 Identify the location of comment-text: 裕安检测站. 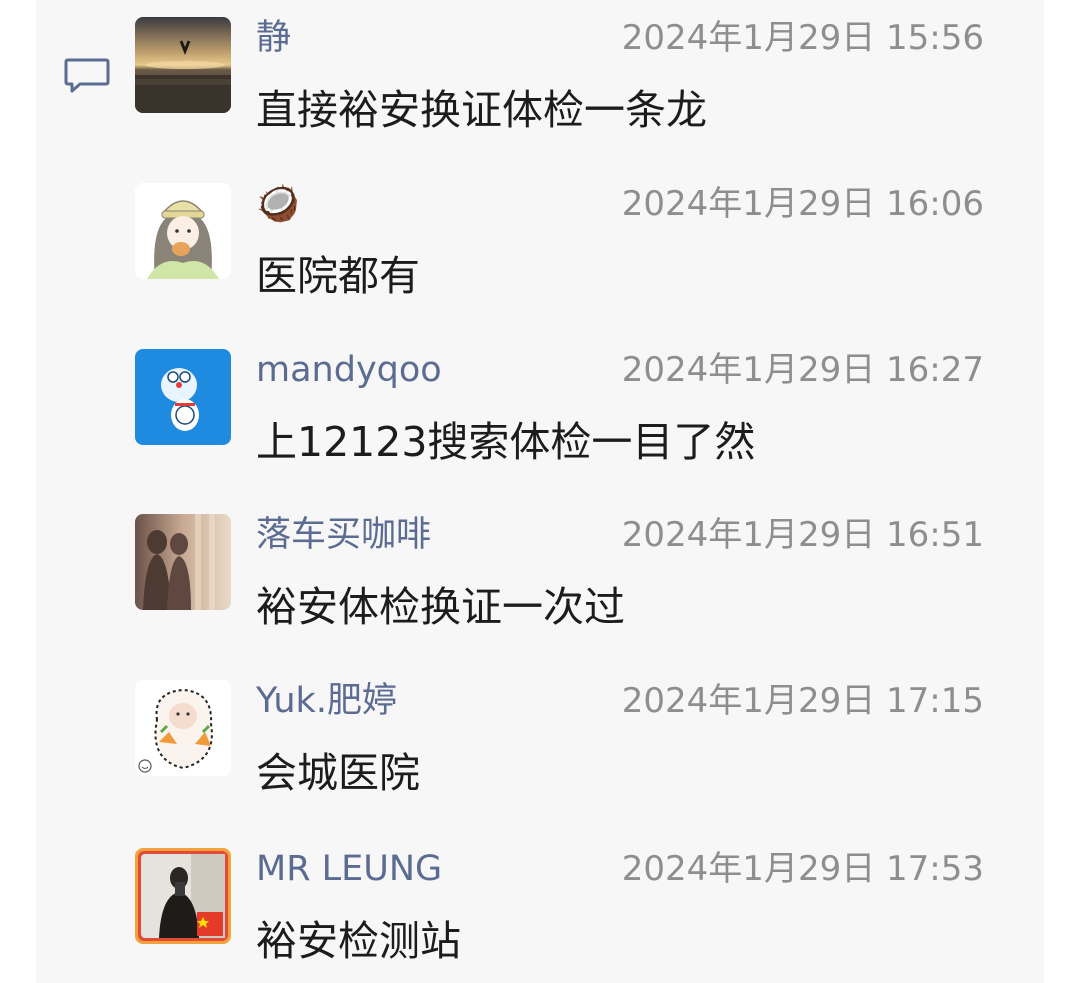
(358, 941).